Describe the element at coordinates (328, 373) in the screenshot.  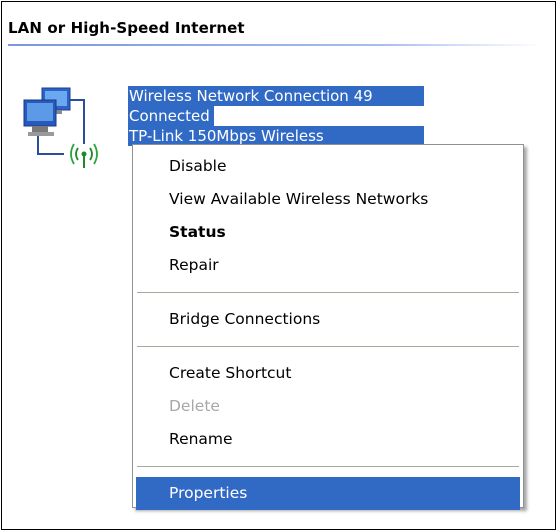
I see `menu-item-create-shortcut: Create Shortcut` at that location.